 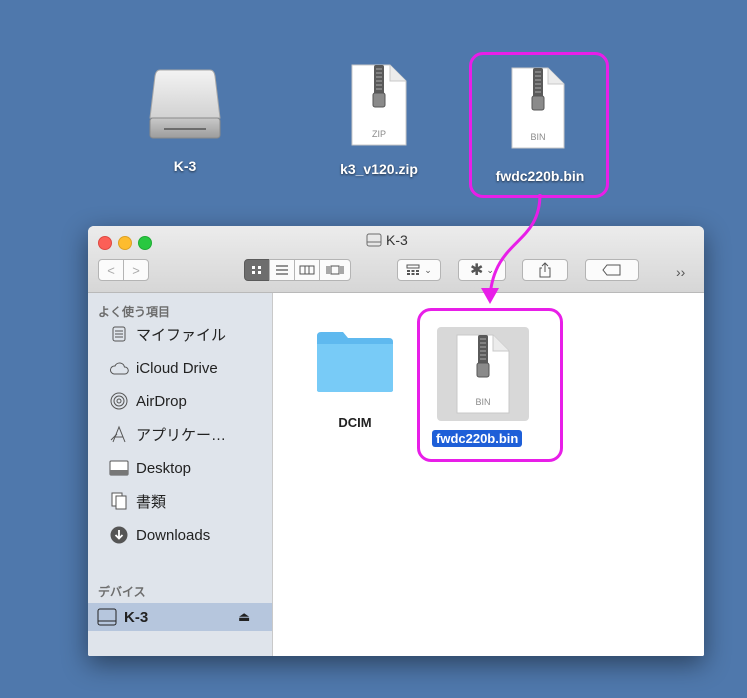 What do you see at coordinates (136, 270) in the screenshot?
I see `forward-button: >` at bounding box center [136, 270].